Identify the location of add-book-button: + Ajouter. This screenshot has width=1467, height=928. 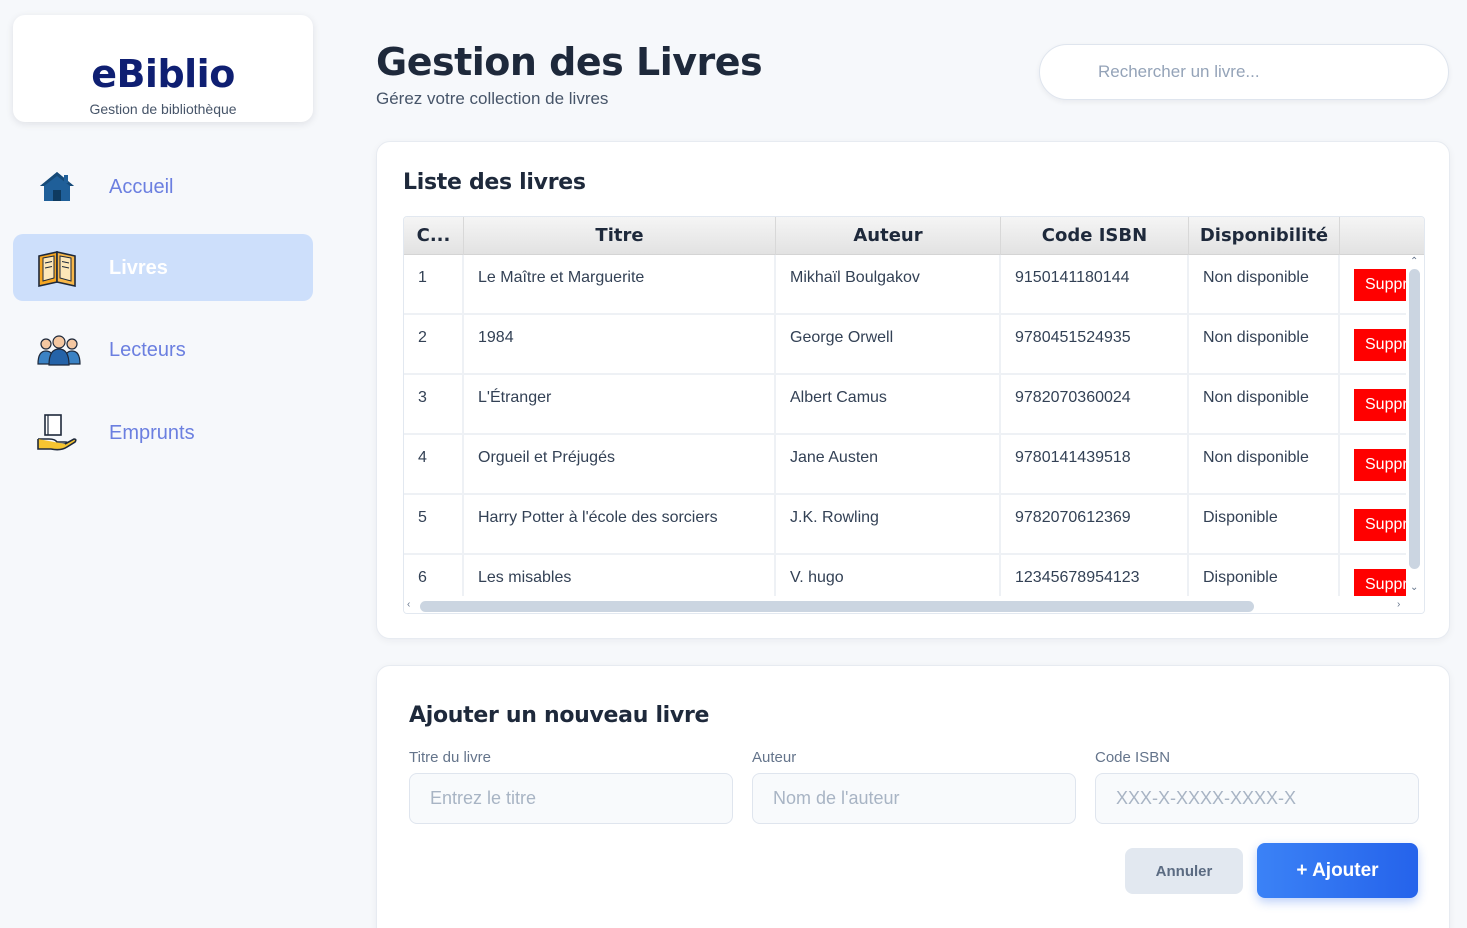
(1337, 870).